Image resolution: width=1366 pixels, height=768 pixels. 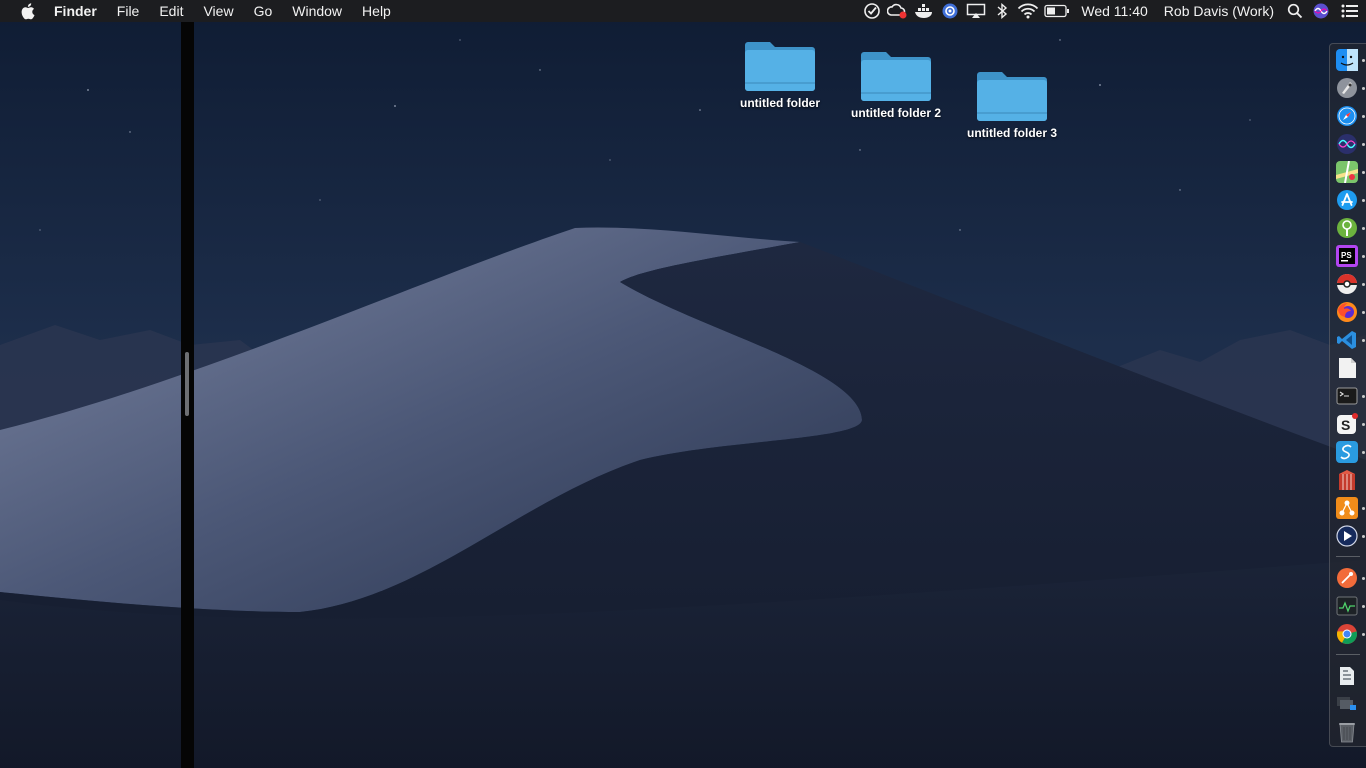 I want to click on split-view-divider, so click(x=187, y=395).